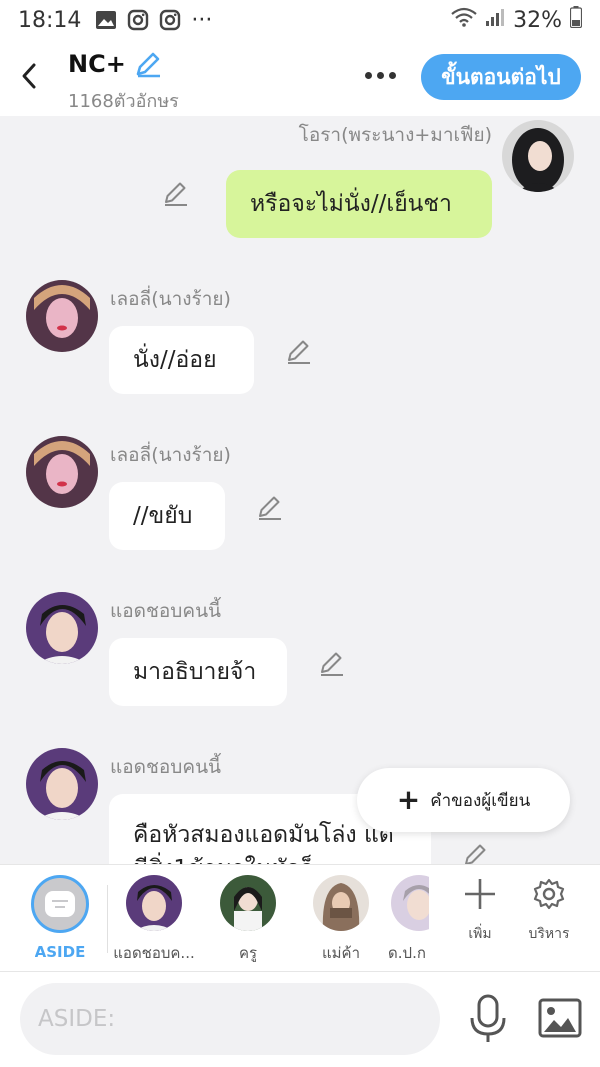 The width and height of the screenshot is (600, 1067). Describe the element at coordinates (60, 904) in the screenshot. I see `aside-icon` at that location.